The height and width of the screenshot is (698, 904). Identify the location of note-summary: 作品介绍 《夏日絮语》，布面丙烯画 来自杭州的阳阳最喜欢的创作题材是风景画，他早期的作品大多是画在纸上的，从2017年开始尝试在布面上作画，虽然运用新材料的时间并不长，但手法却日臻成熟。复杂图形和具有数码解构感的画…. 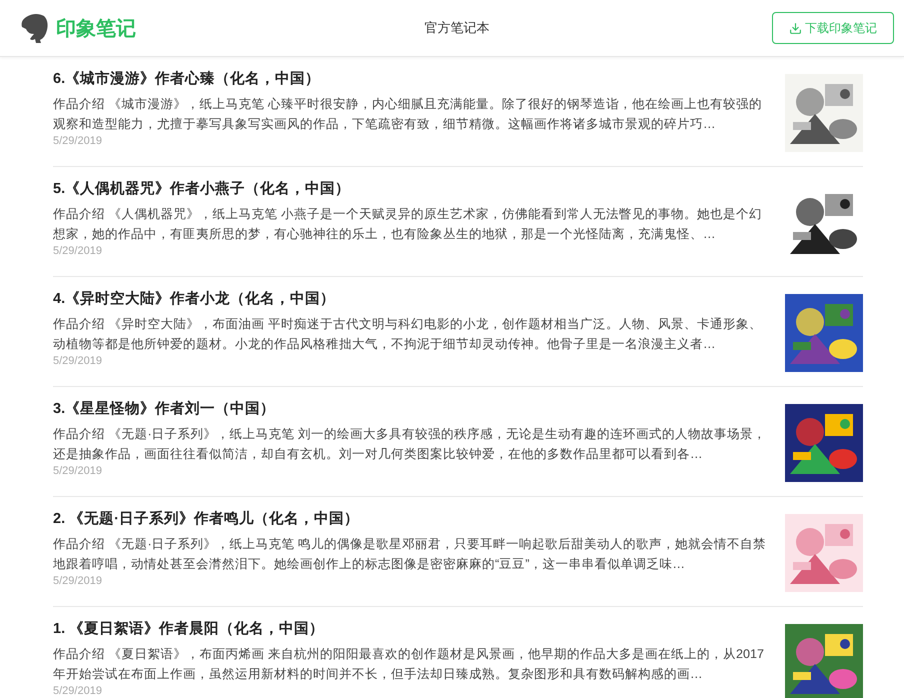
(409, 664).